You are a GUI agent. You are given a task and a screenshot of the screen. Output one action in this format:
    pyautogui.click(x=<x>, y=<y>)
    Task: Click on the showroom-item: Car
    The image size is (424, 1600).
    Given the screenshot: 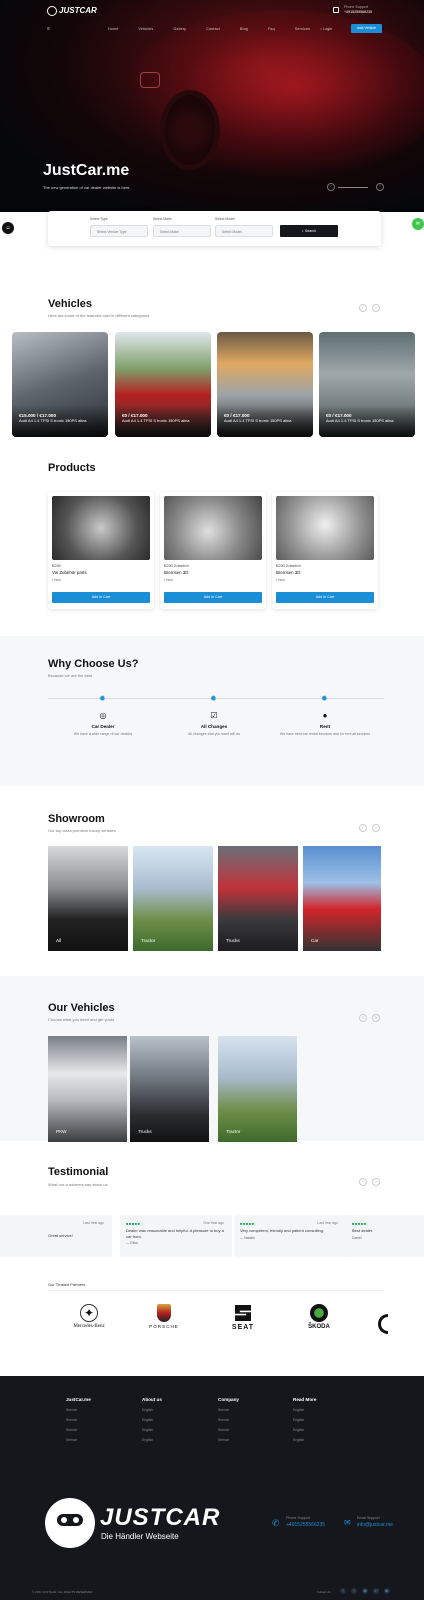 What is the action you would take?
    pyautogui.click(x=342, y=898)
    